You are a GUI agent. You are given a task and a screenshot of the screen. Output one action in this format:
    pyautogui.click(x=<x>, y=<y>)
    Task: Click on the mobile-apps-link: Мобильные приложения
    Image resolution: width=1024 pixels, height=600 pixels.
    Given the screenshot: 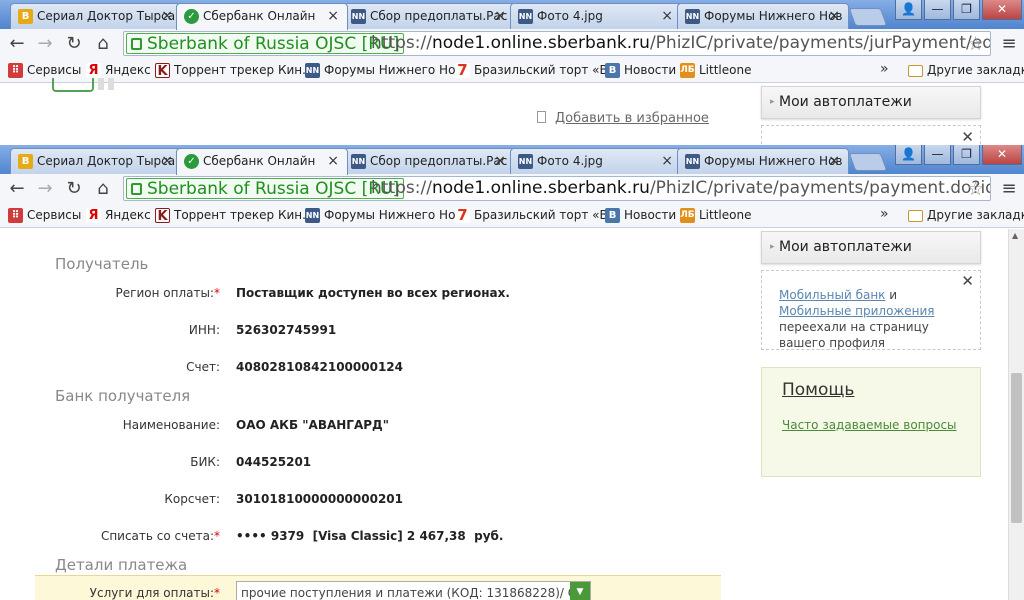 What is the action you would take?
    pyautogui.click(x=856, y=311)
    